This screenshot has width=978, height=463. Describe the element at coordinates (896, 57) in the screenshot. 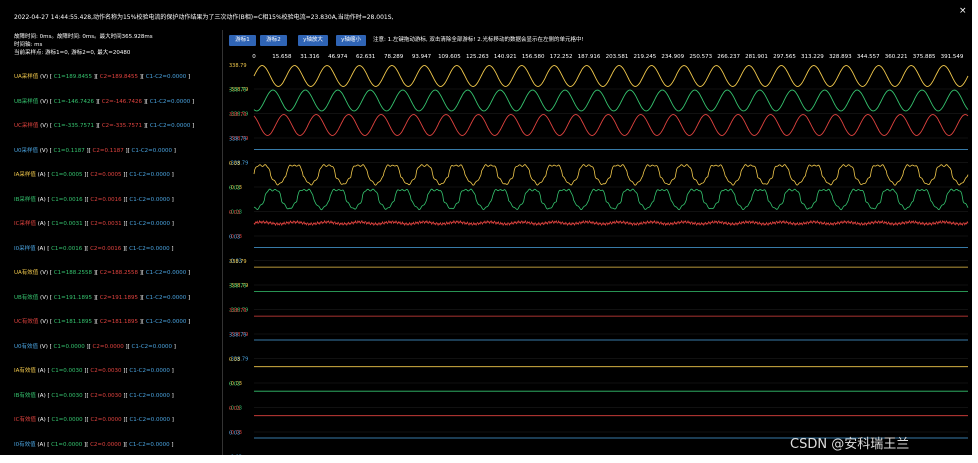

I see `axis-tick-label: 360.221` at that location.